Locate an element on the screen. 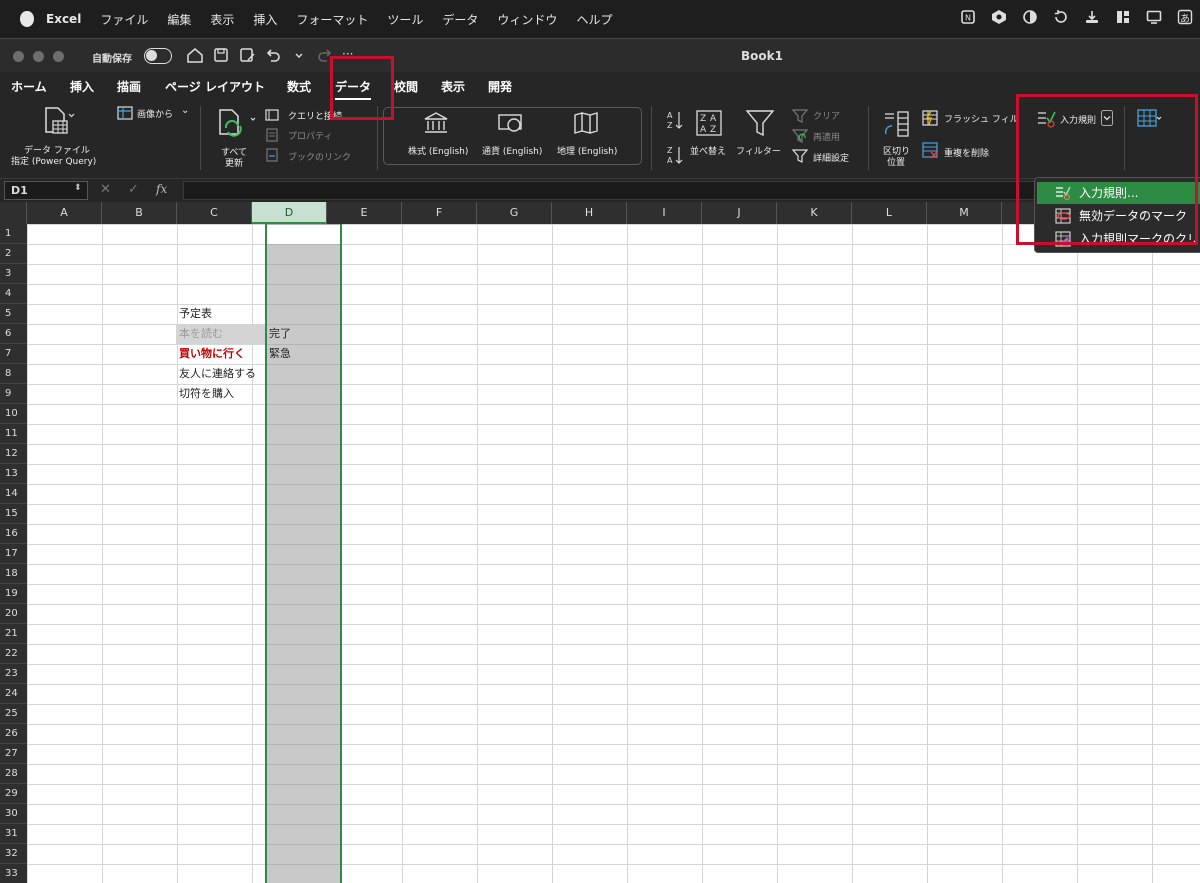 This screenshot has width=1200, height=883. advanced-label: 詳細設定 is located at coordinates (831, 157).